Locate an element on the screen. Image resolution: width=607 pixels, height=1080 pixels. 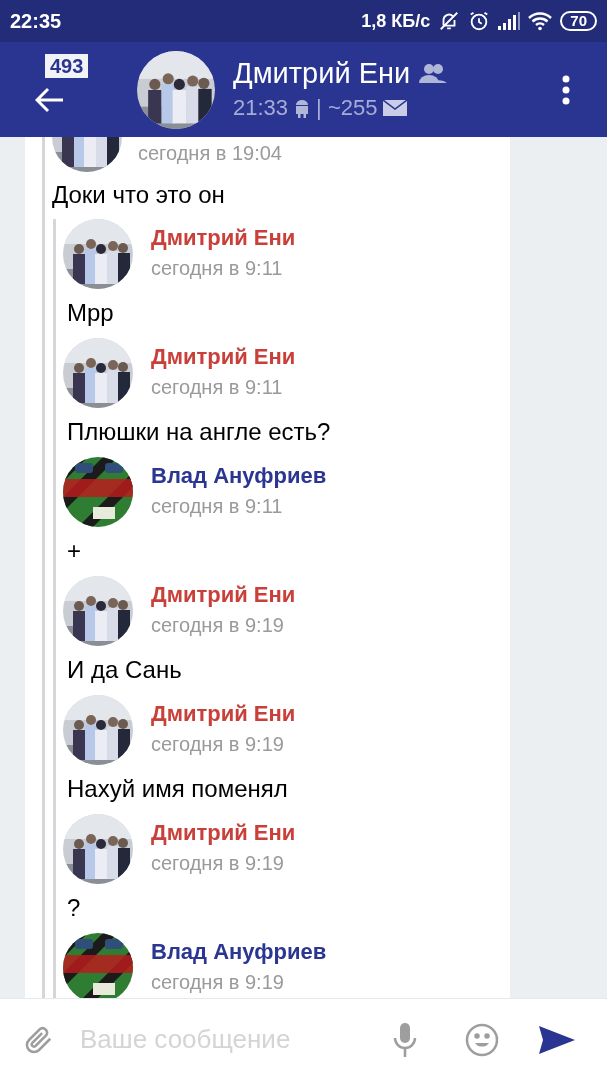
chat-title: Дмитрий Ени is located at coordinates (322, 73).